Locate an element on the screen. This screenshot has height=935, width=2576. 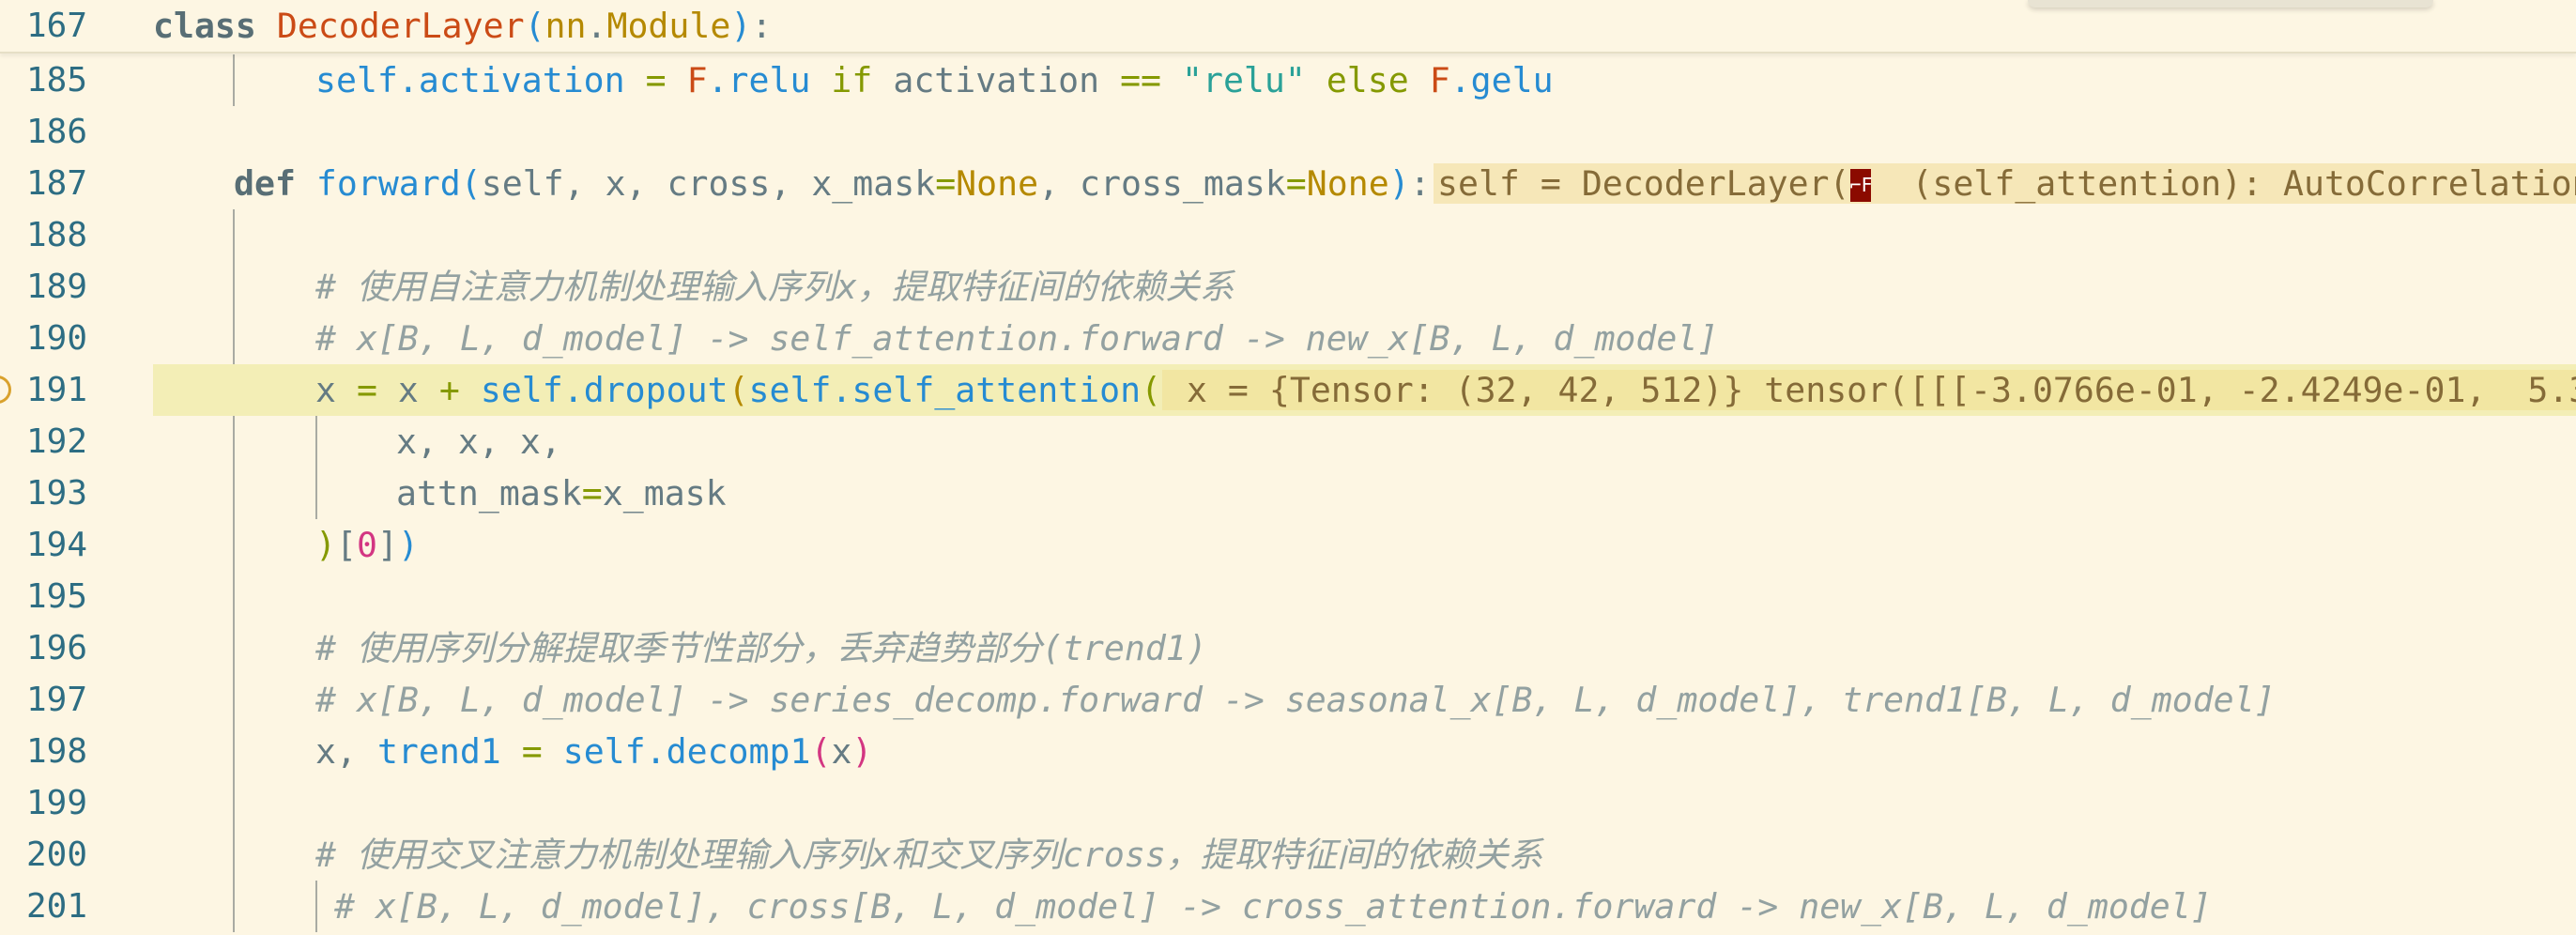
code-line-186: 186 is located at coordinates (1288, 132).